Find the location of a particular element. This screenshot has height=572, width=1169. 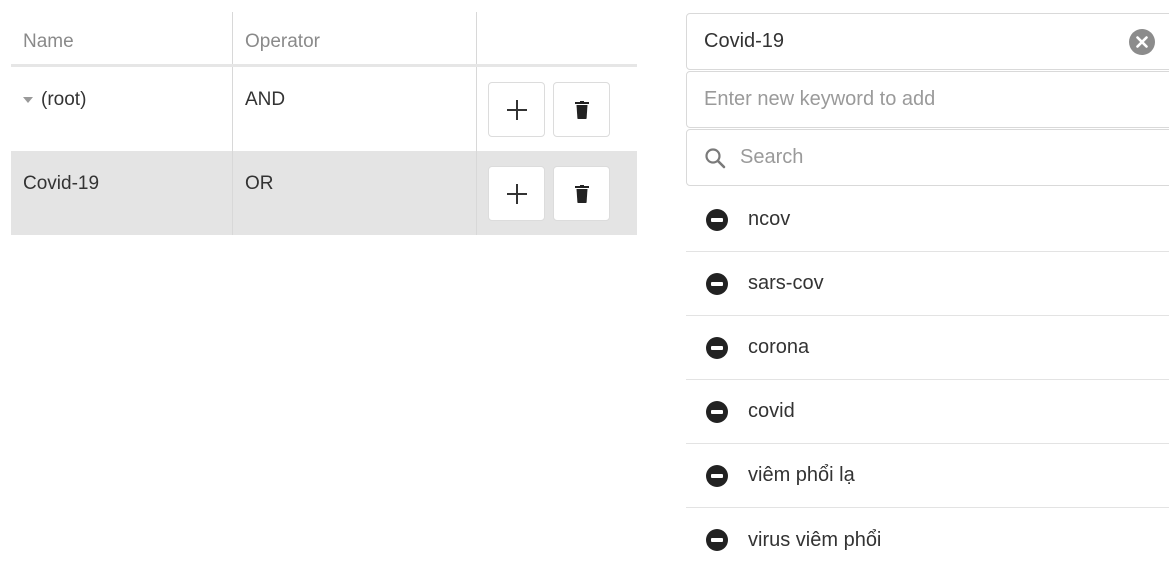

clear-circle-icon is located at coordinates (1142, 42).